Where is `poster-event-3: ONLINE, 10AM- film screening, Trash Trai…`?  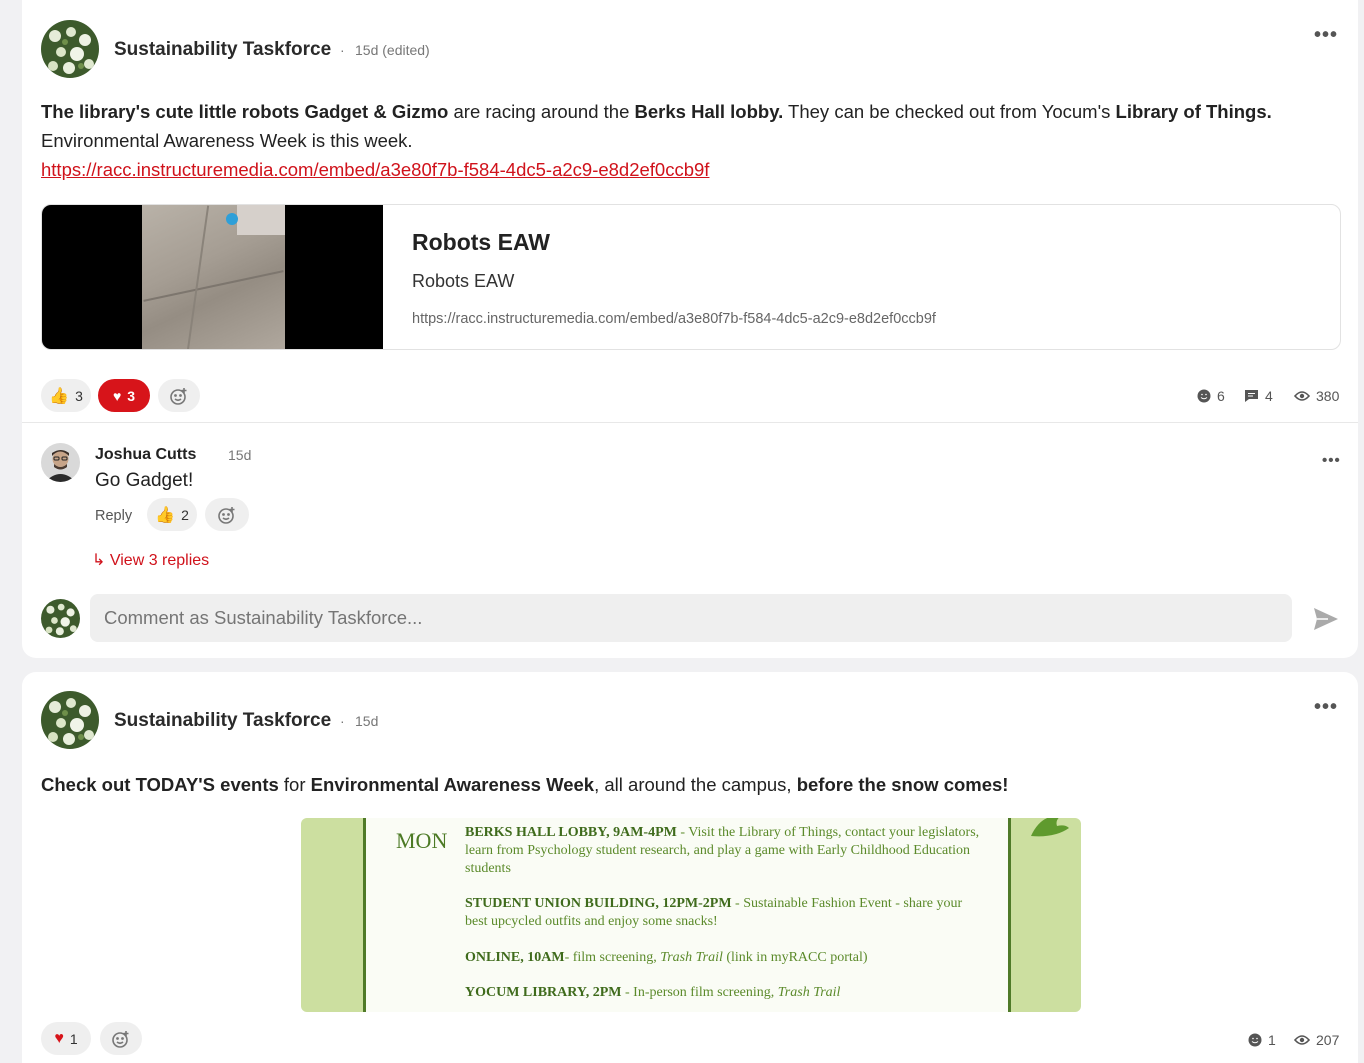 poster-event-3: ONLINE, 10AM- film screening, Trash Trai… is located at coordinates (666, 957).